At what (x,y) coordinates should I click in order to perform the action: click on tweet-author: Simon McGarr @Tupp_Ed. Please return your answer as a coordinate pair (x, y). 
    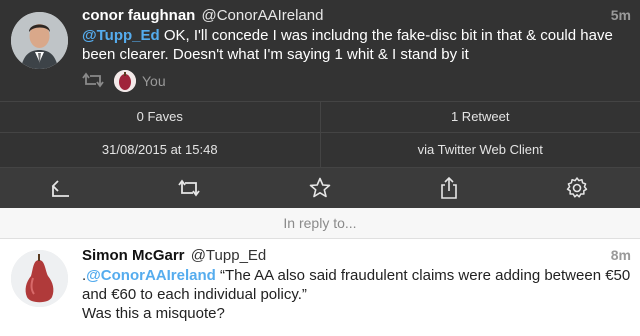
    Looking at the image, I should click on (174, 255).